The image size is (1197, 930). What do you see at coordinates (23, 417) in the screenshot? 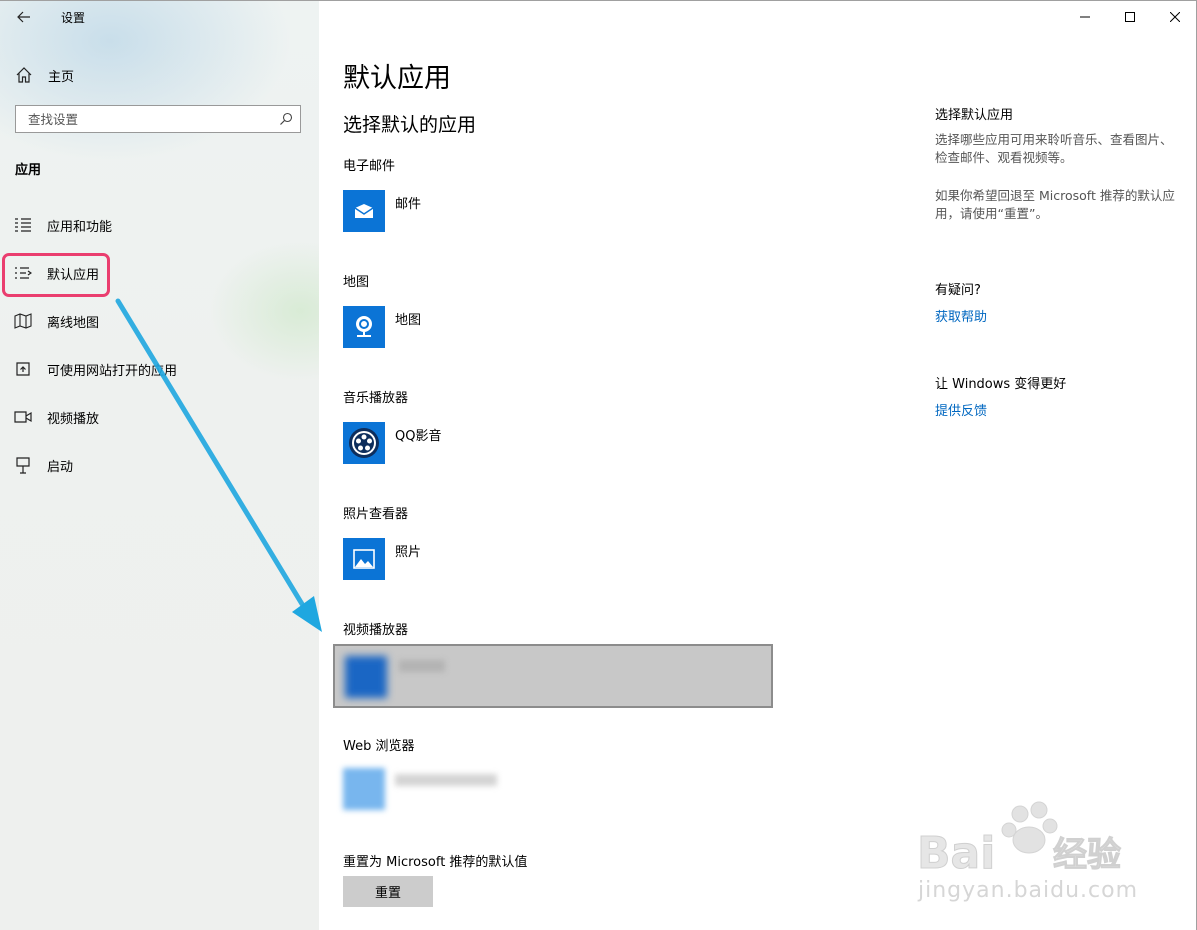
I see `video-icon` at bounding box center [23, 417].